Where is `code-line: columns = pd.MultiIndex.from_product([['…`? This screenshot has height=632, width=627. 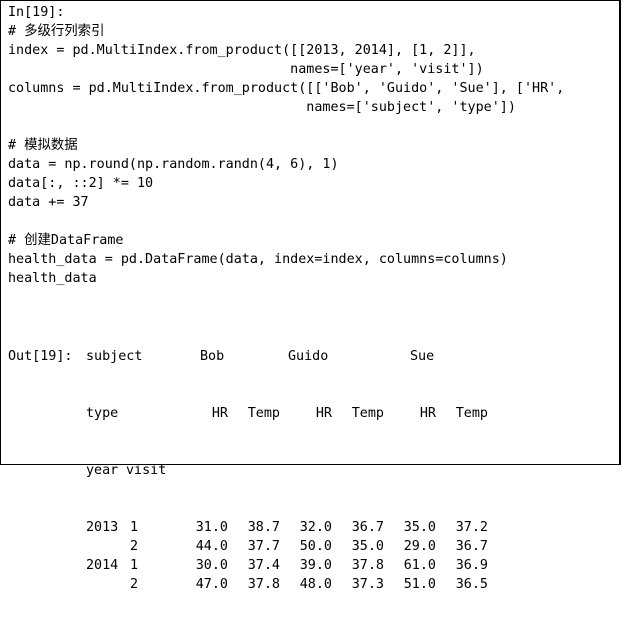 code-line: columns = pd.MultiIndex.from_product([['… is located at coordinates (286, 88).